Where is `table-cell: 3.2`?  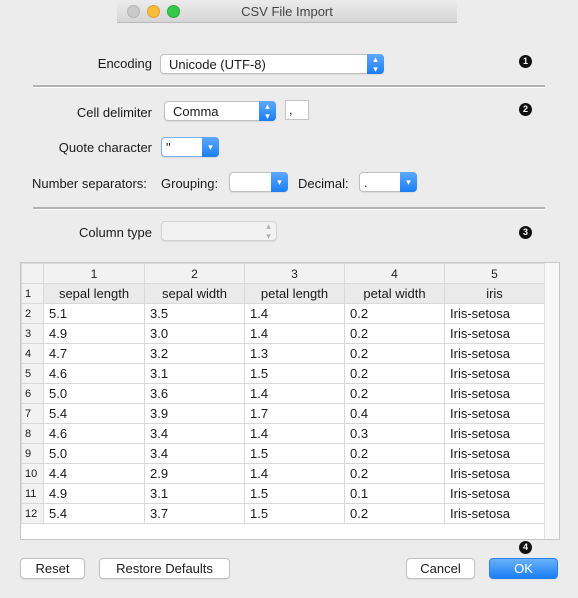
table-cell: 3.2 is located at coordinates (194, 353).